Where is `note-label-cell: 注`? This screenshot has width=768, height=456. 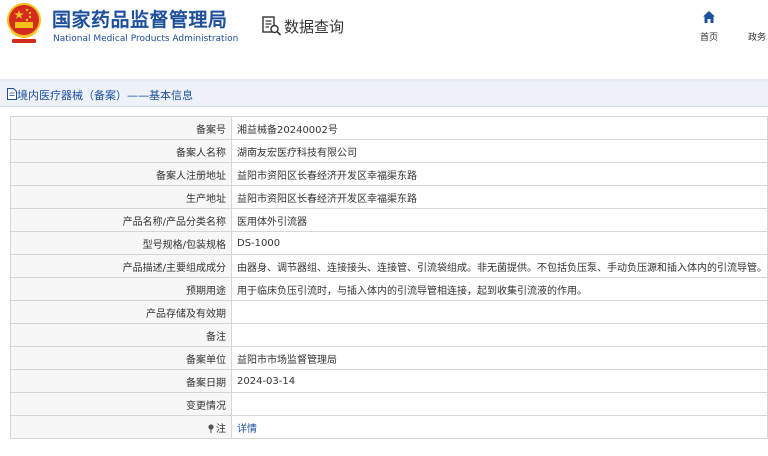 note-label-cell: 注 is located at coordinates (121, 427).